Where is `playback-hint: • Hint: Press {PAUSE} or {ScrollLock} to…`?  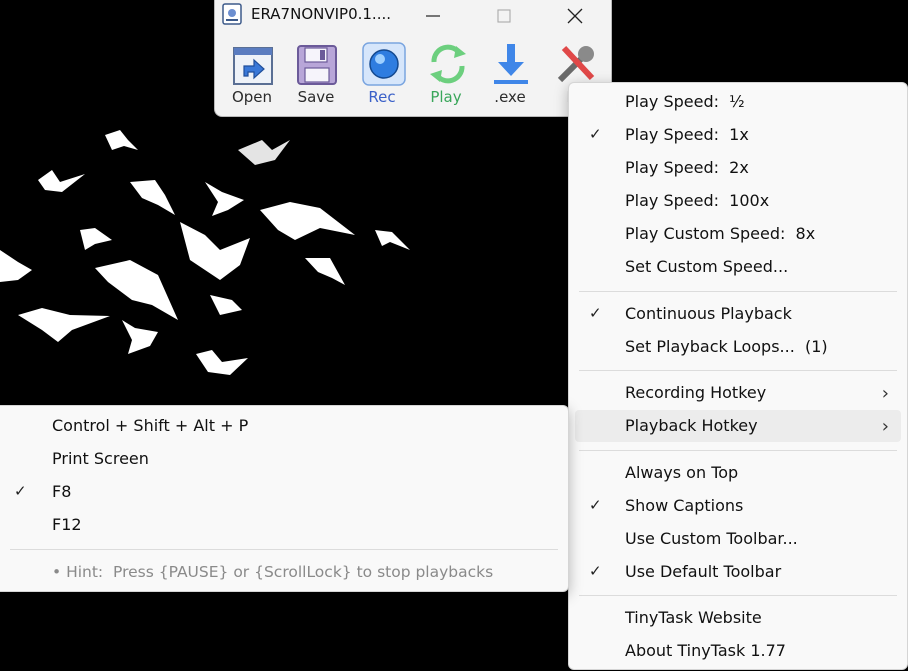
playback-hint: • Hint: Press {PAUSE} or {ScrollLock} to… is located at coordinates (273, 572).